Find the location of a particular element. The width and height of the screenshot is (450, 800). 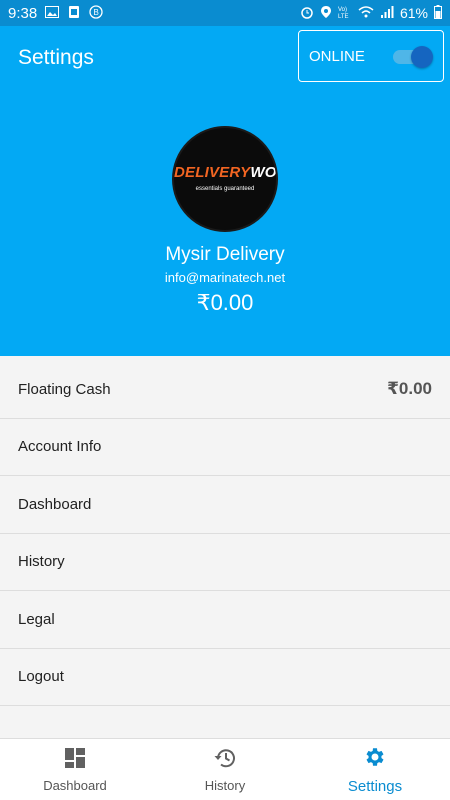

switch-knob is located at coordinates (422, 57).